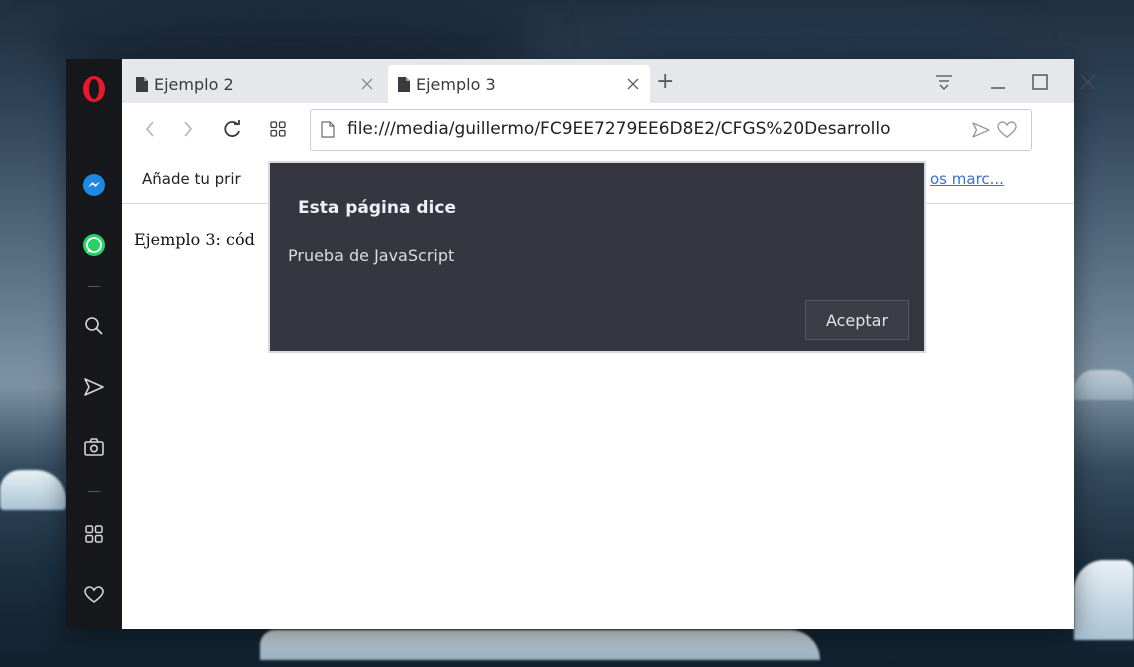 The image size is (1134, 667). What do you see at coordinates (371, 255) in the screenshot?
I see `dialog-message: Prueba de JavaScript` at bounding box center [371, 255].